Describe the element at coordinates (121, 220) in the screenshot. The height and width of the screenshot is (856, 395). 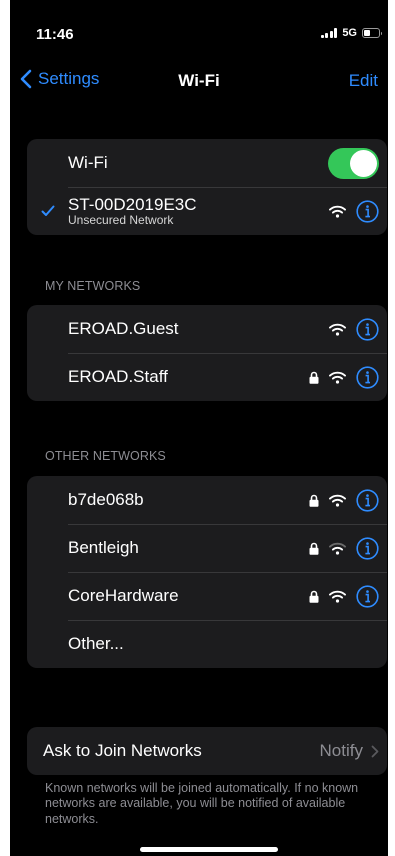
I see `connected-network-subtitle: Unsecured Network` at that location.